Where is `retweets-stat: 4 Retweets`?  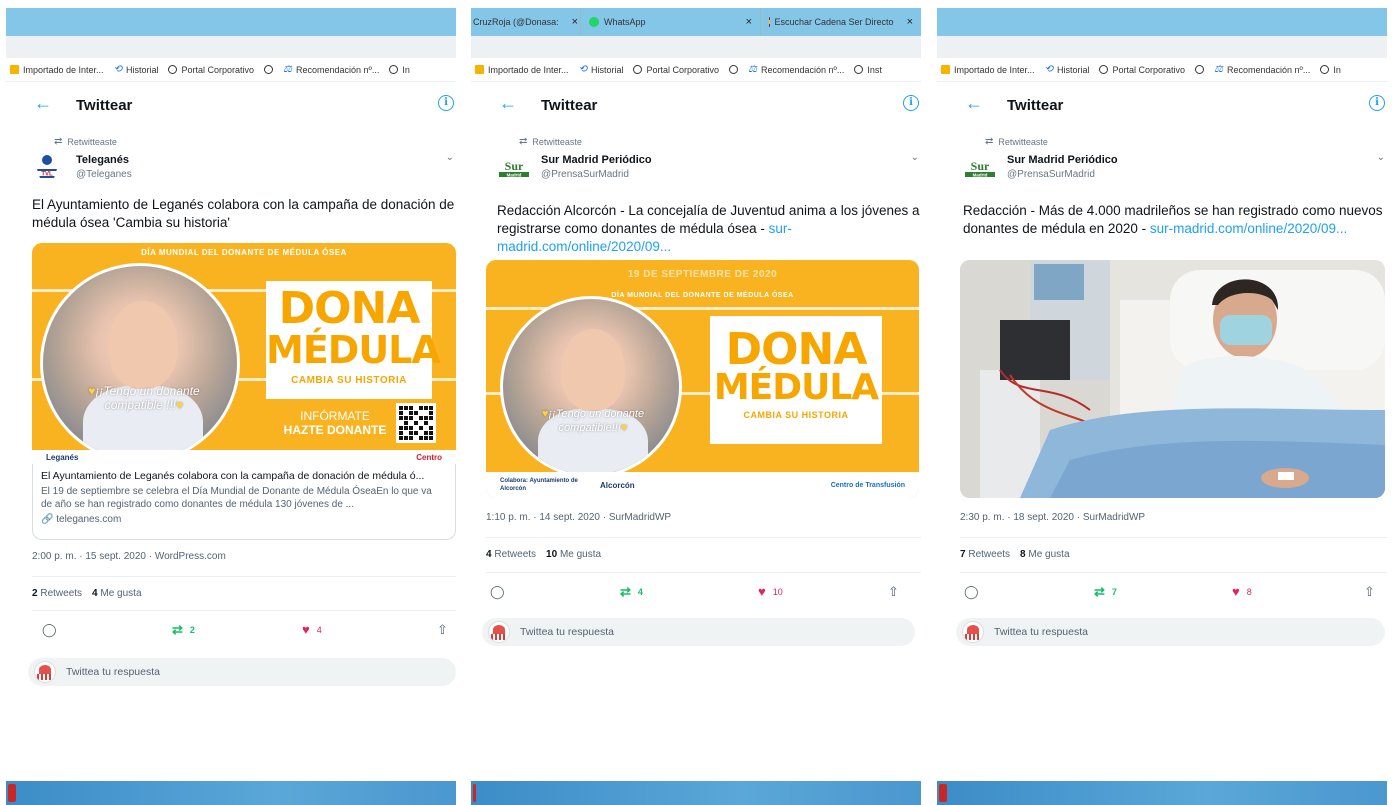
retweets-stat: 4 Retweets is located at coordinates (511, 554).